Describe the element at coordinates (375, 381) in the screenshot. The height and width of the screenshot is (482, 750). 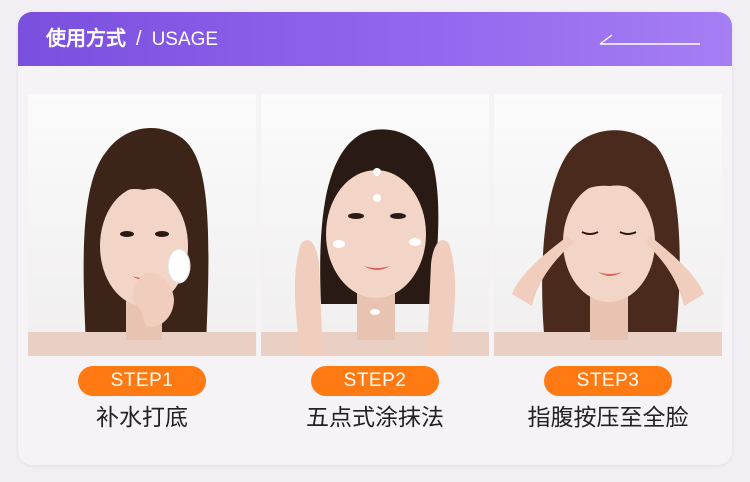
I see `step-2-badge: STEP2` at that location.